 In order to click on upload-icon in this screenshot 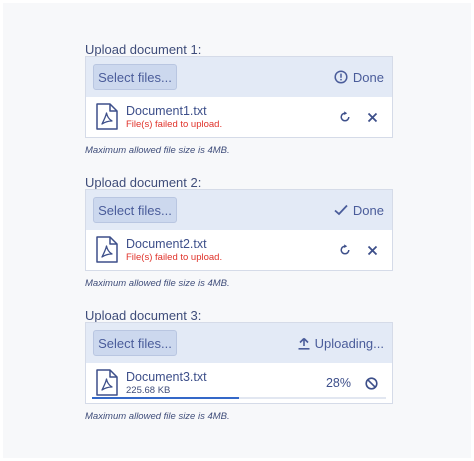, I will do `click(304, 343)`.